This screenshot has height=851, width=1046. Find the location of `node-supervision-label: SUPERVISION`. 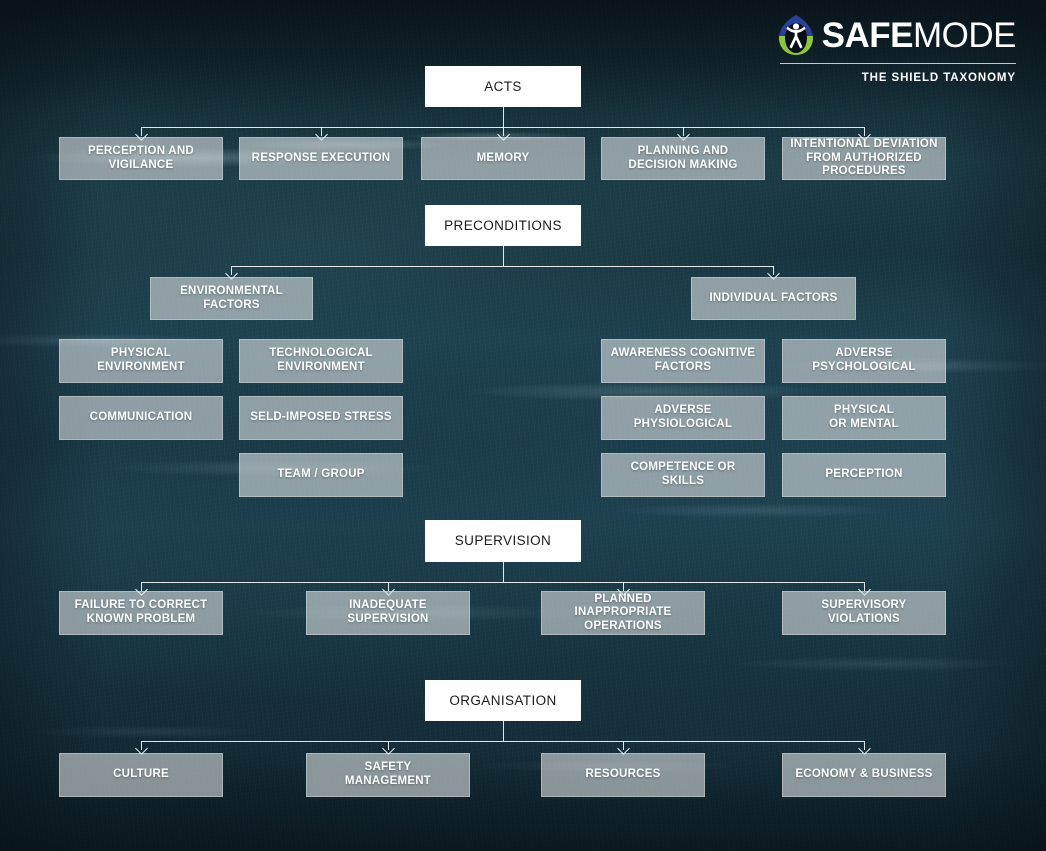

node-supervision-label: SUPERVISION is located at coordinates (503, 541).